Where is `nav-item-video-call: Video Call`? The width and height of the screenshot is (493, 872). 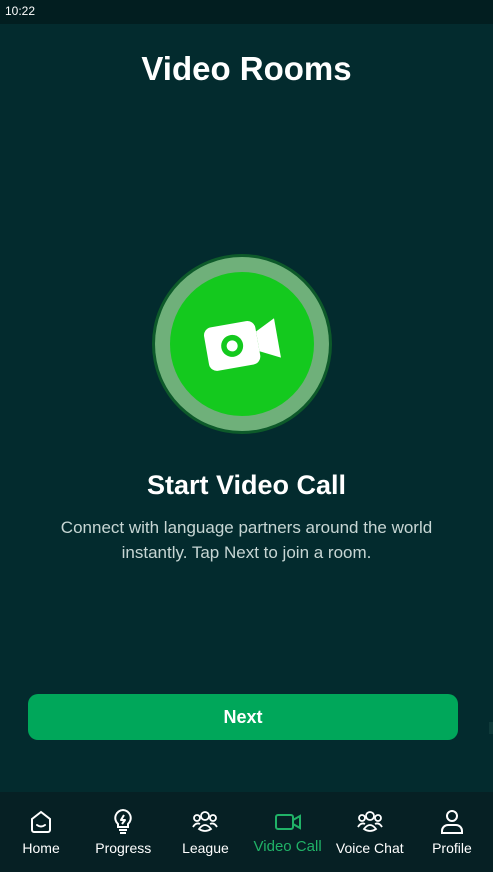
nav-item-video-call: Video Call is located at coordinates (288, 832).